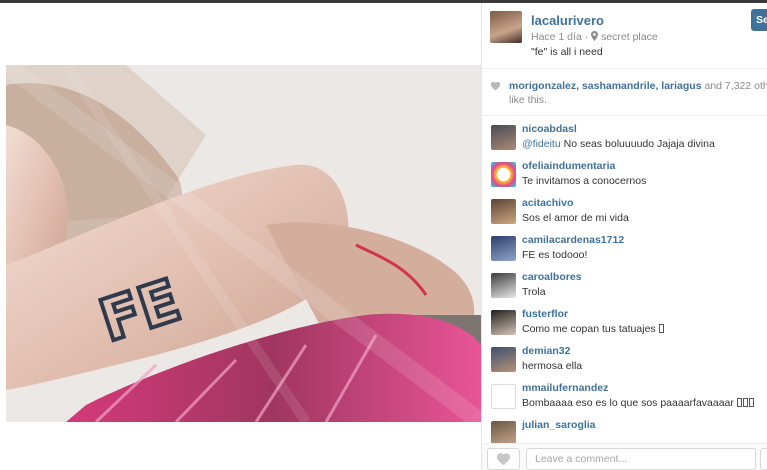 The image size is (767, 470). I want to click on commenter-username: ofeliaindumentaria, so click(568, 166).